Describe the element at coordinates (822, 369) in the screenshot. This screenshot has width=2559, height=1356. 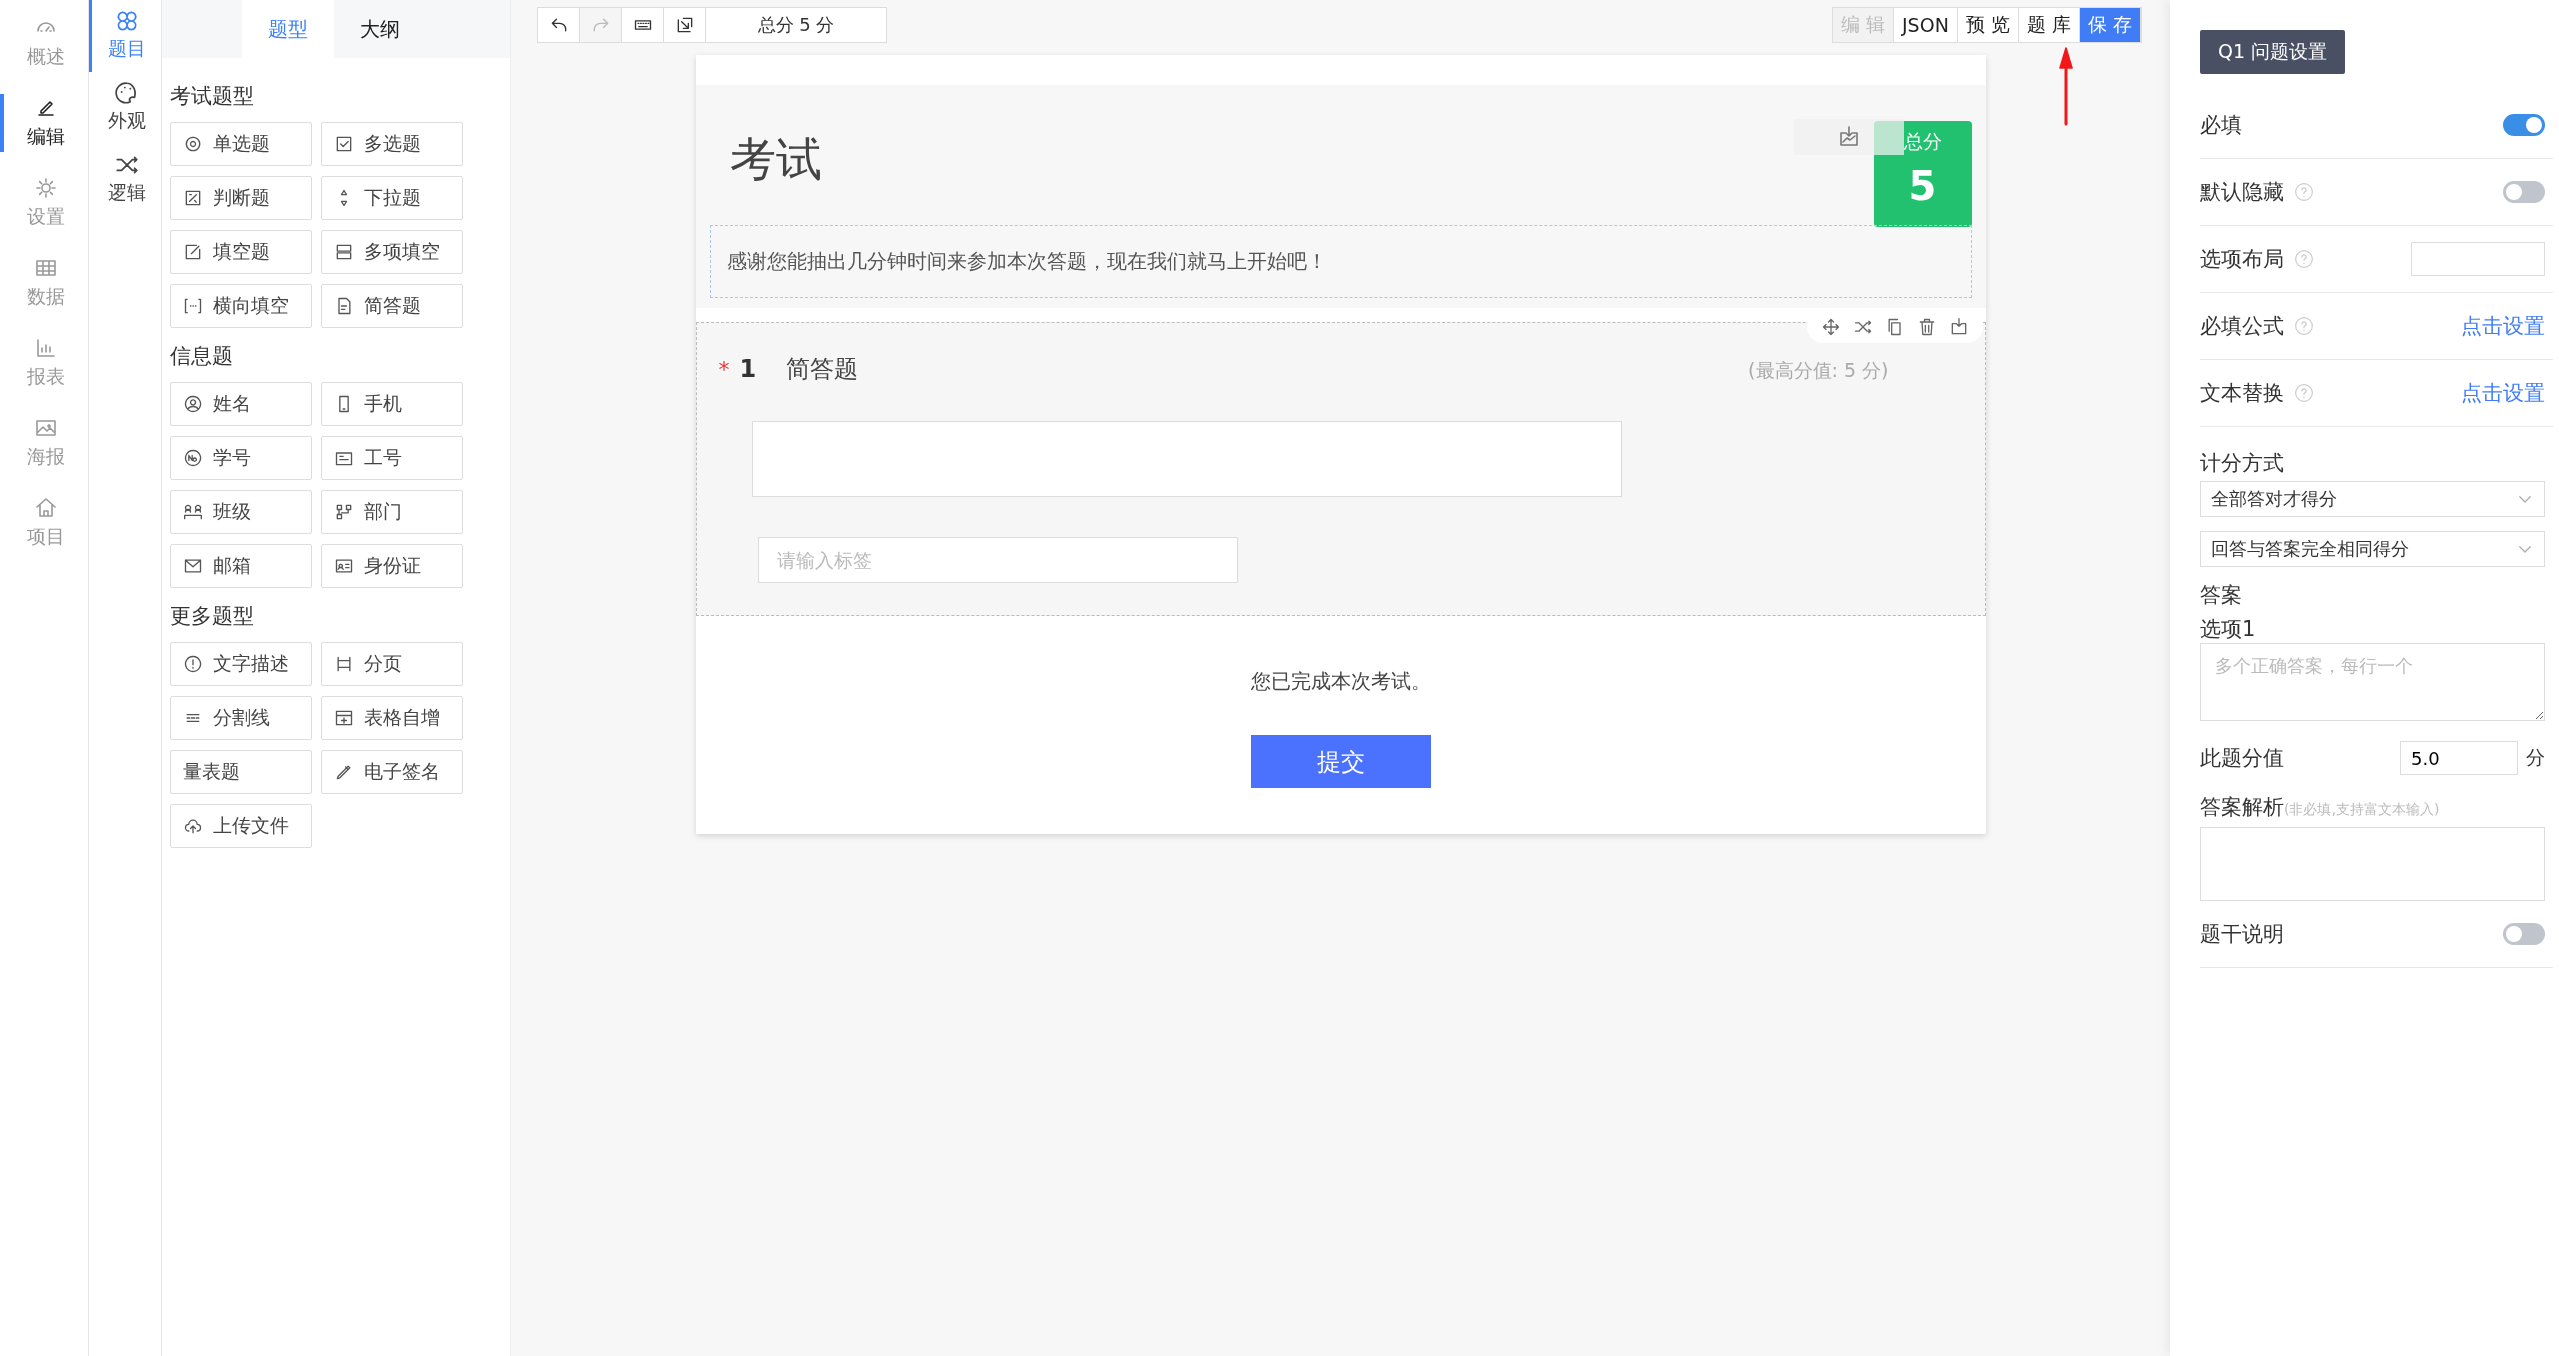
I see `question-title: 简答题` at that location.